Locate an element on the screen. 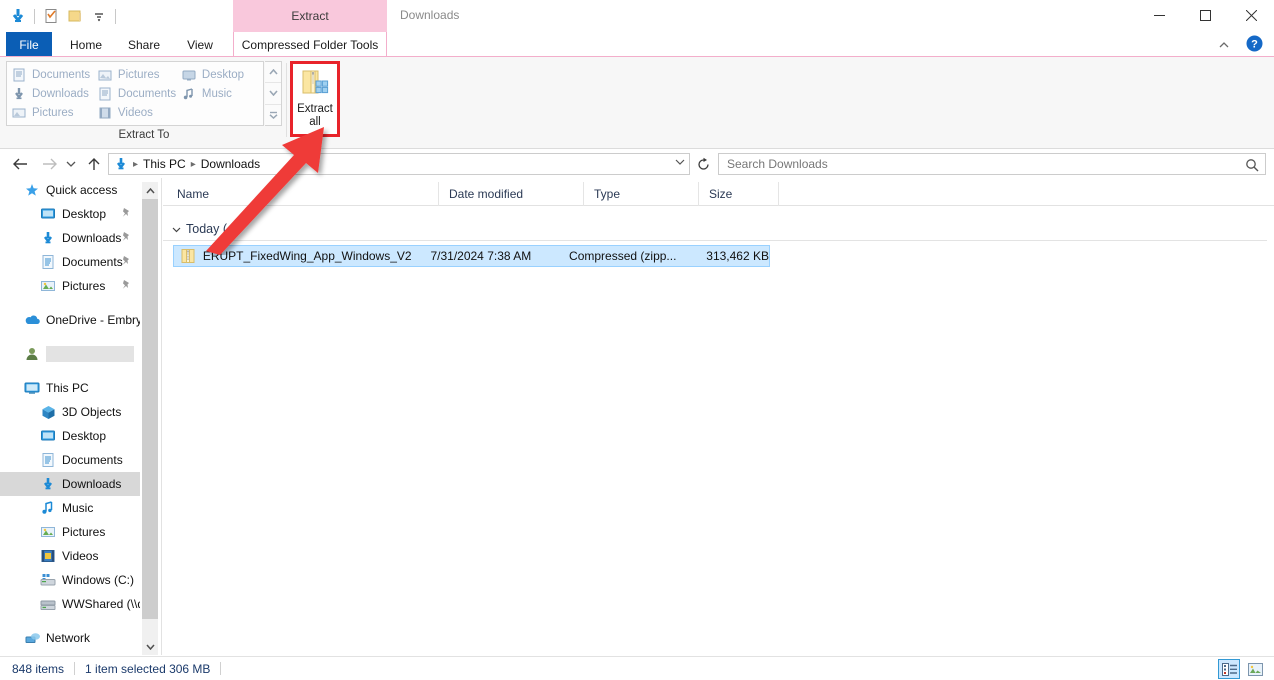 This screenshot has height=680, width=1274. sidebar-item-quick-access: Quick access is located at coordinates (70, 190).